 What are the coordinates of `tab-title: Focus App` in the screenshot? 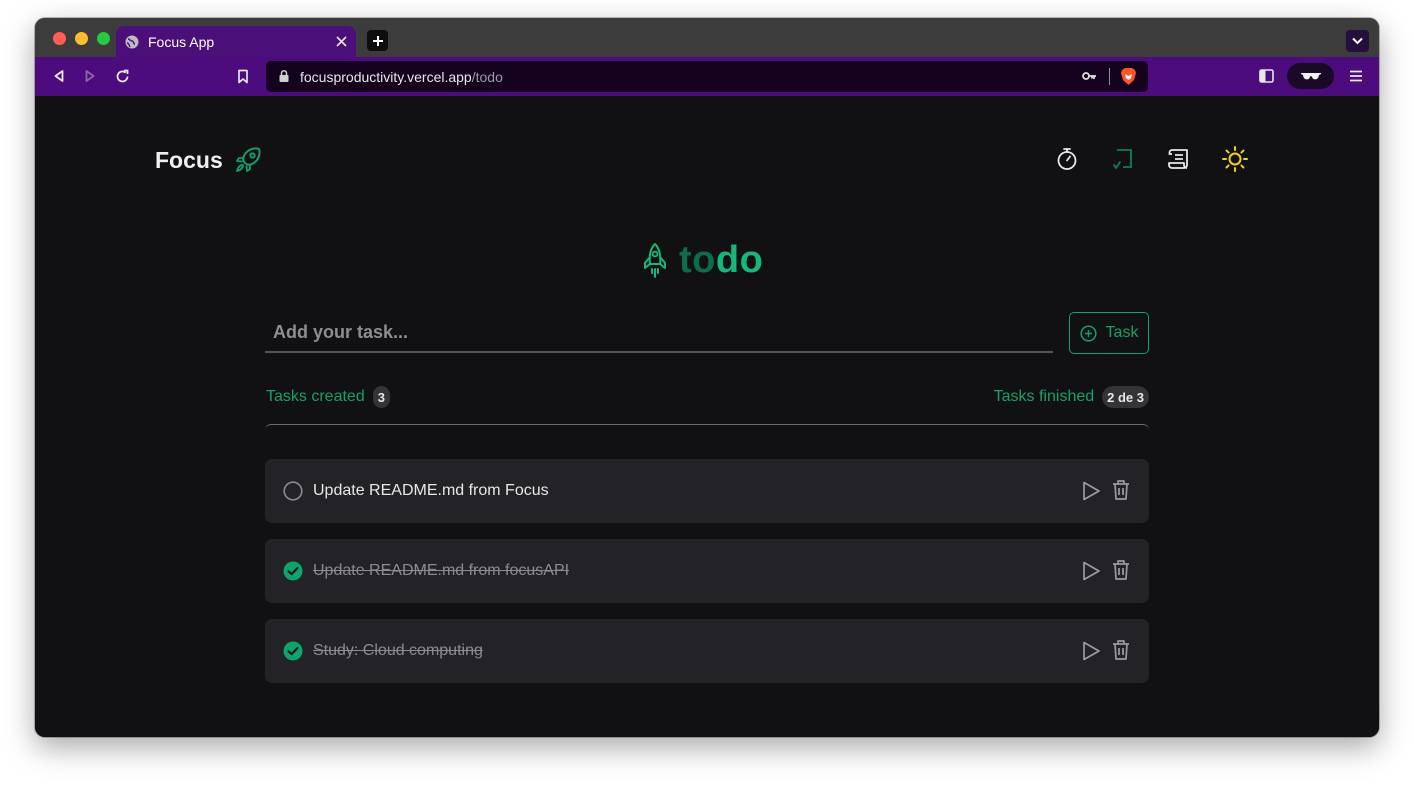 It's located at (181, 41).